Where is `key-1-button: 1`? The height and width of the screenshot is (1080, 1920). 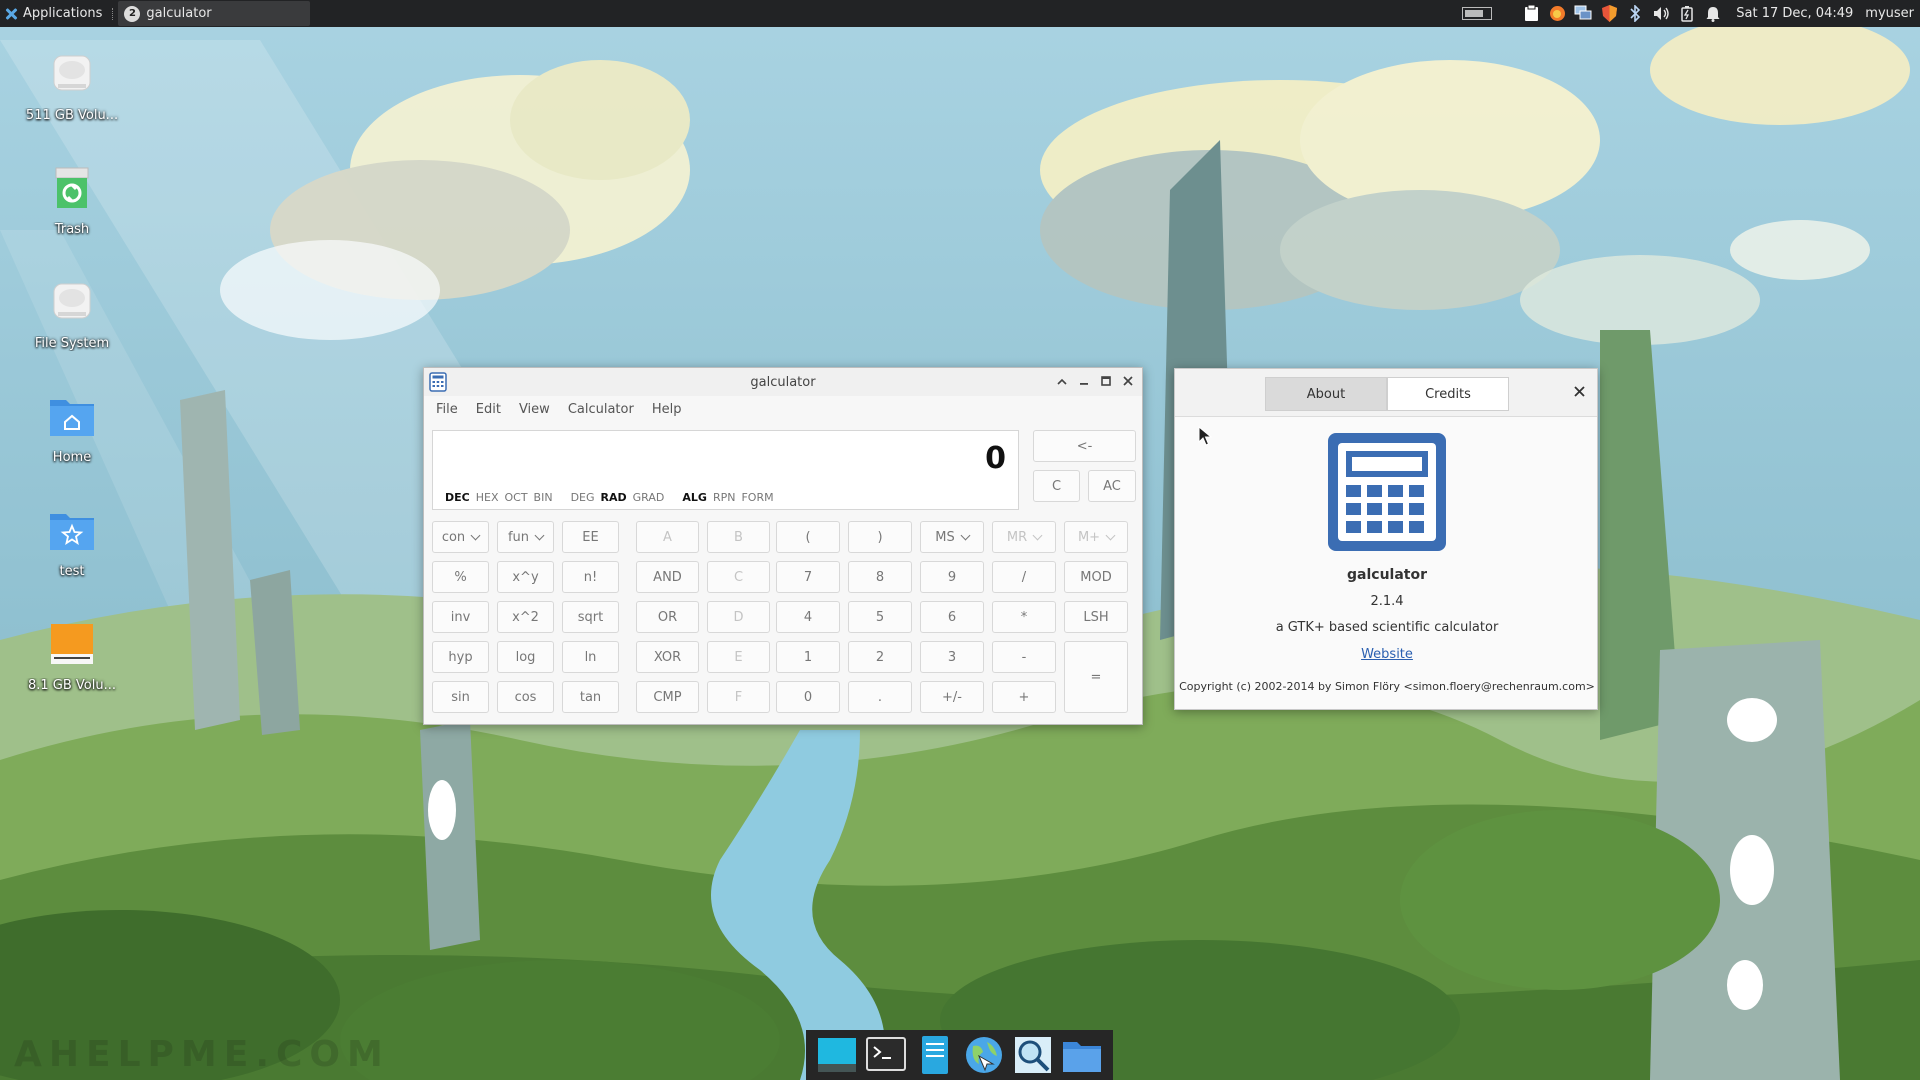
key-1-button: 1 is located at coordinates (808, 657).